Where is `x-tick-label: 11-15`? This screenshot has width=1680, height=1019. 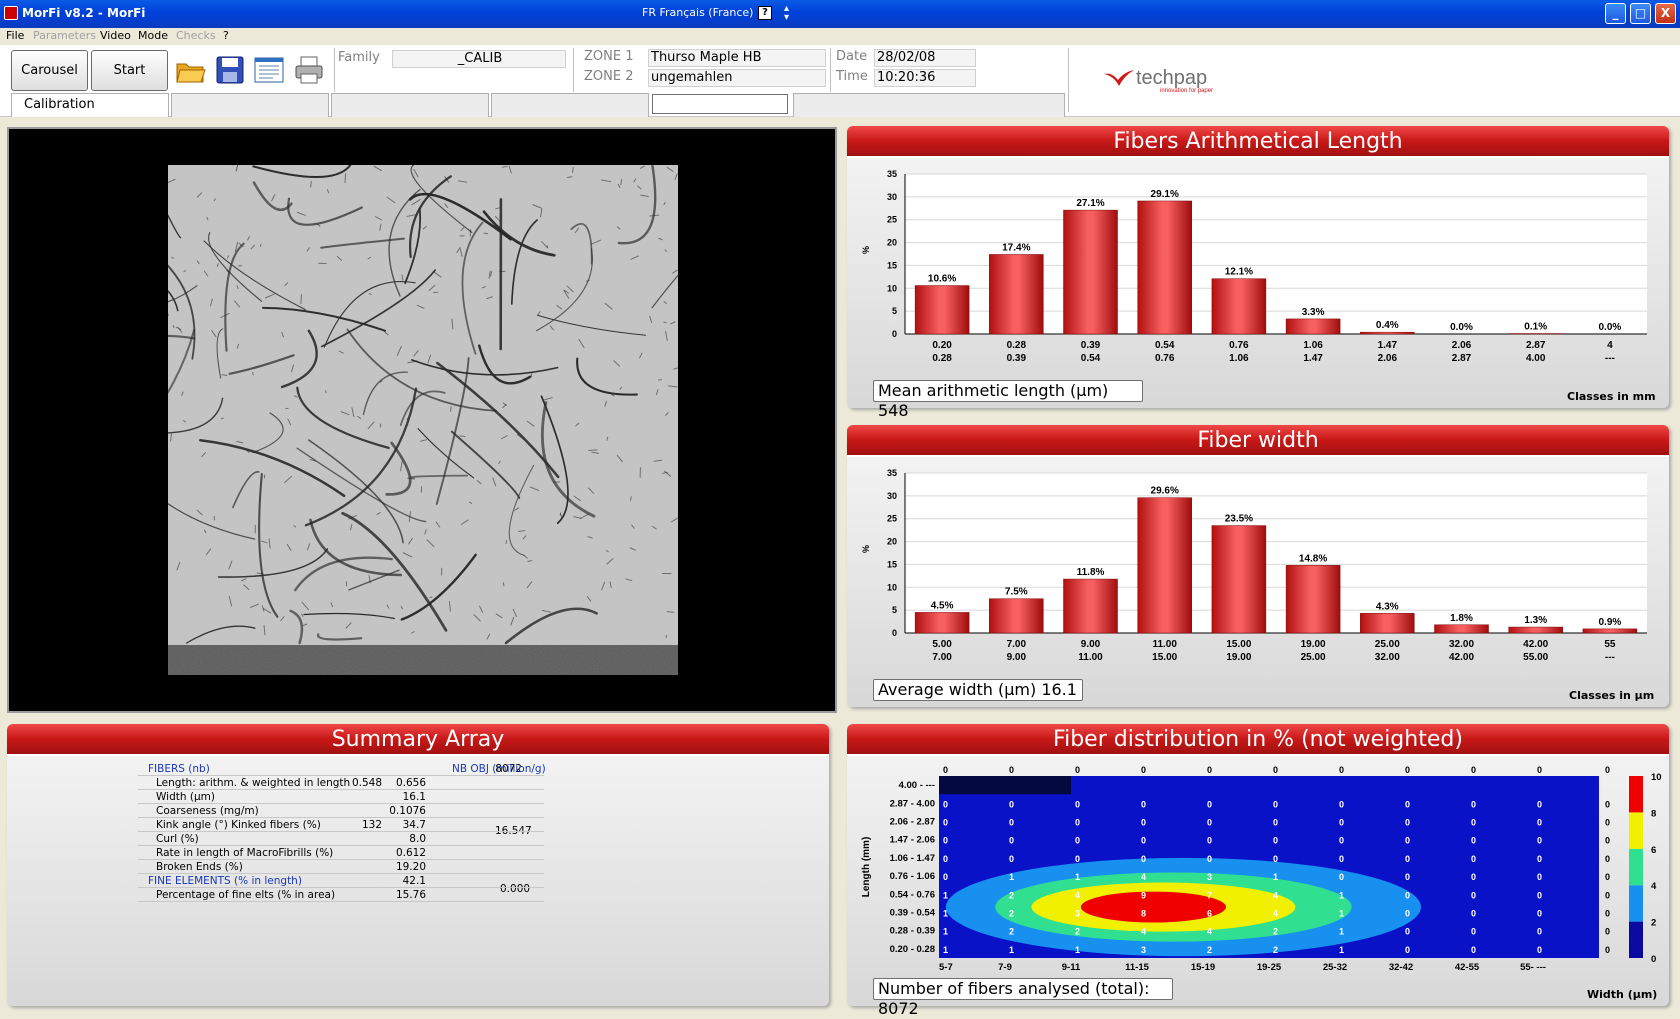
x-tick-label: 11-15 is located at coordinates (1137, 967).